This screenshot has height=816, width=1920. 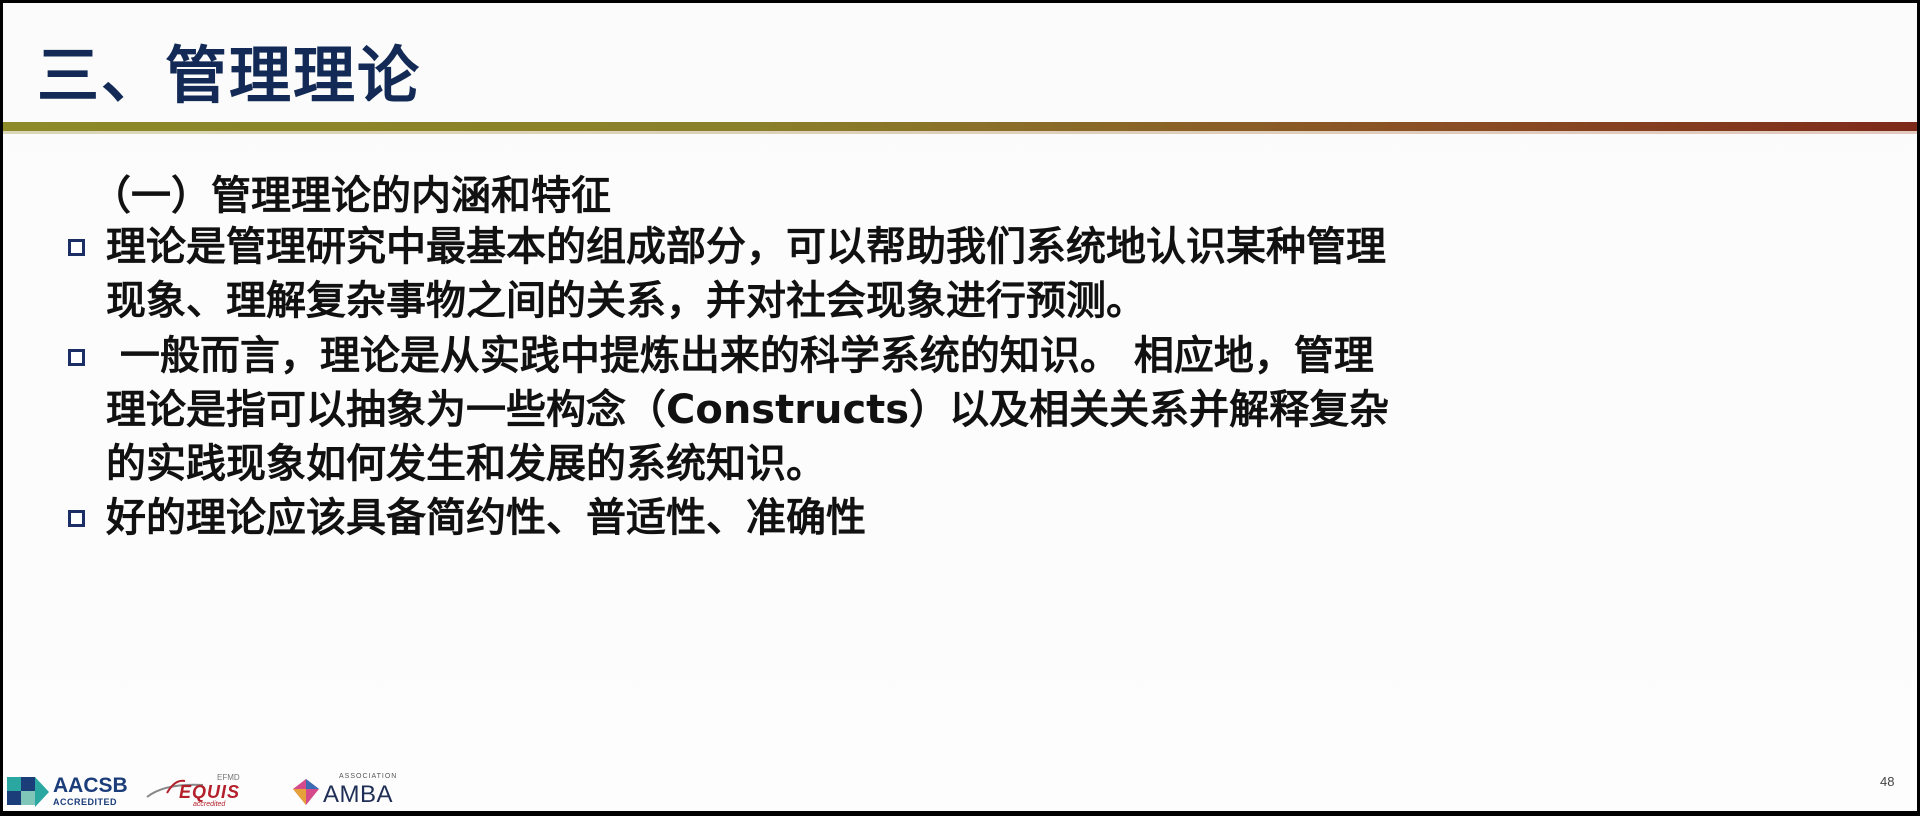 I want to click on equis-subtitle: accredited, so click(x=209, y=804).